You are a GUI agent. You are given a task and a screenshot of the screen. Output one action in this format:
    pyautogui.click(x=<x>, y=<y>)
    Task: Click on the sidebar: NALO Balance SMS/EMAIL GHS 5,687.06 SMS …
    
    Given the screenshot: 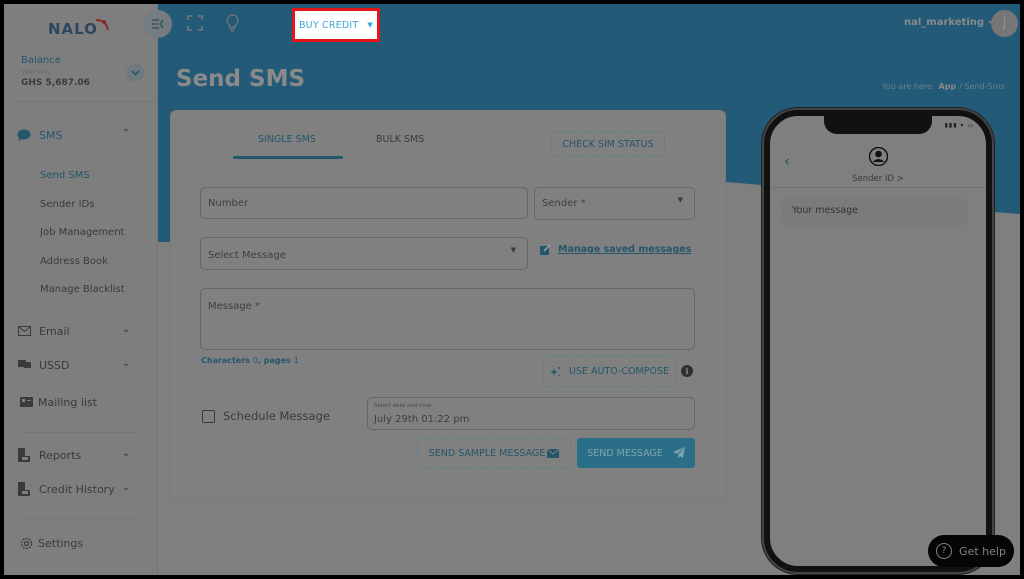 What is the action you would take?
    pyautogui.click(x=81, y=289)
    